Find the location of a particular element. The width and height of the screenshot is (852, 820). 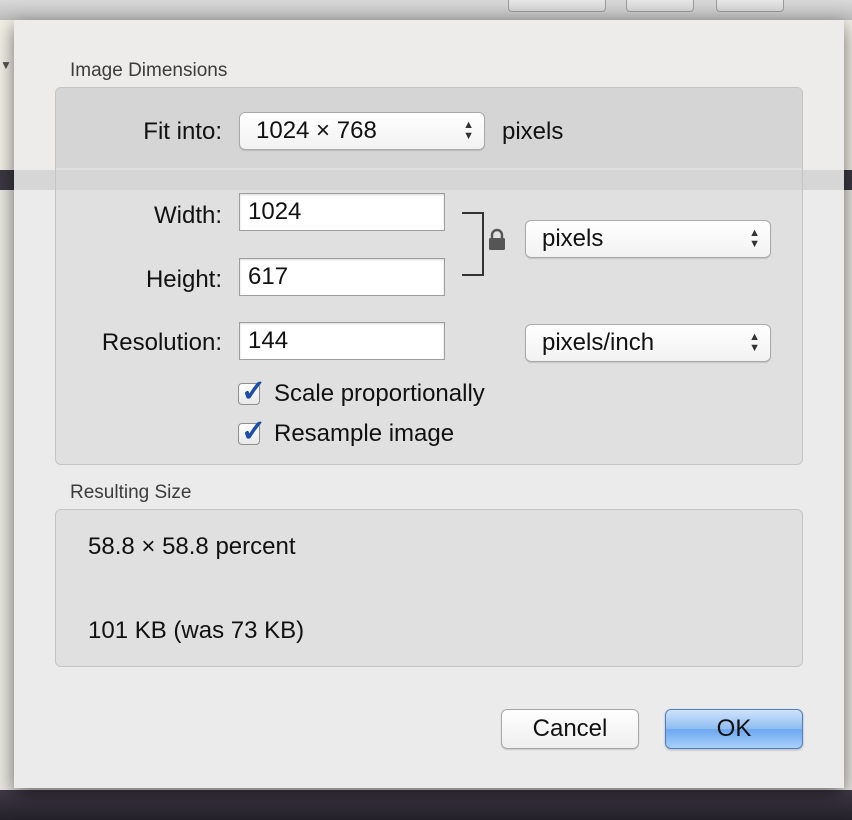

resulting-percent: 58.8 × 58.8 percent is located at coordinates (192, 546).